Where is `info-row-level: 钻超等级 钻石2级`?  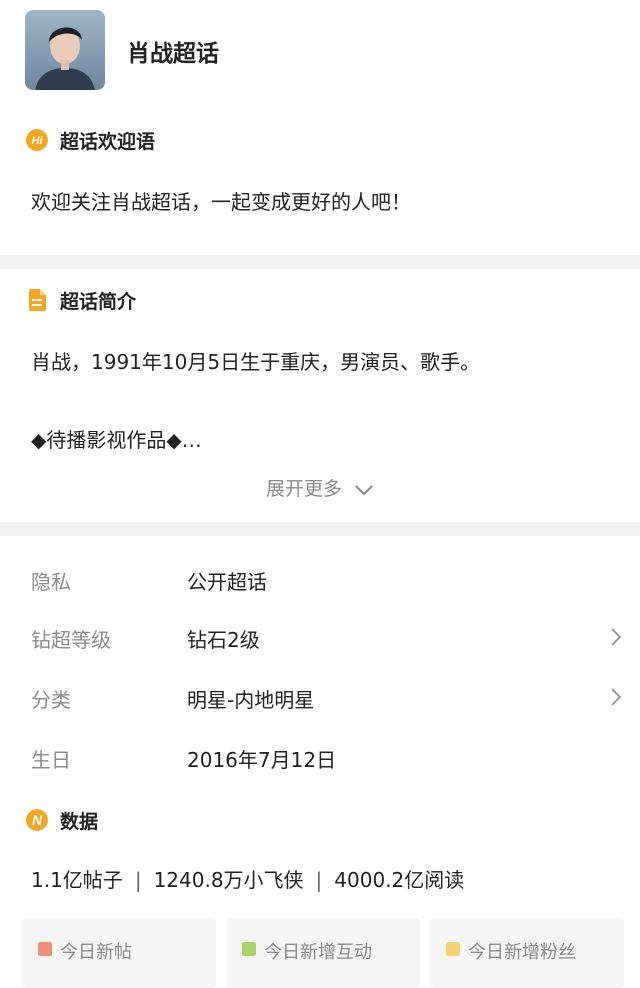
info-row-level: 钻超等级 钻石2级 is located at coordinates (320, 638).